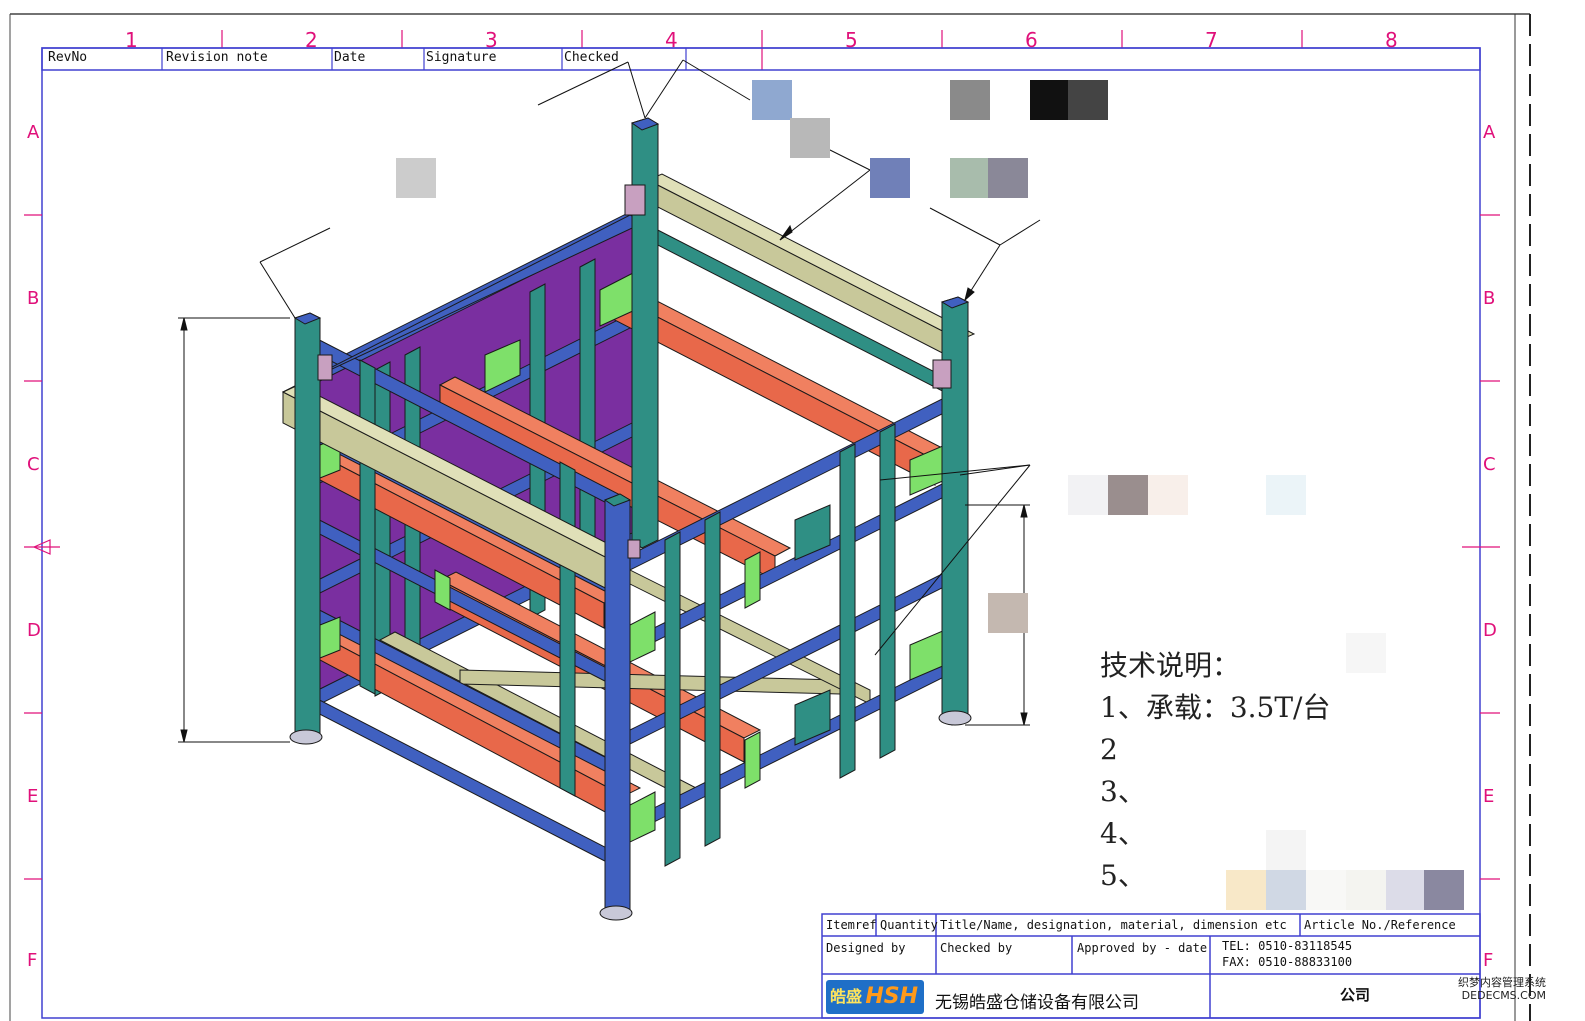 The width and height of the screenshot is (1585, 1021). Describe the element at coordinates (591, 57) in the screenshot. I see `revision-header-checked: Checked` at that location.